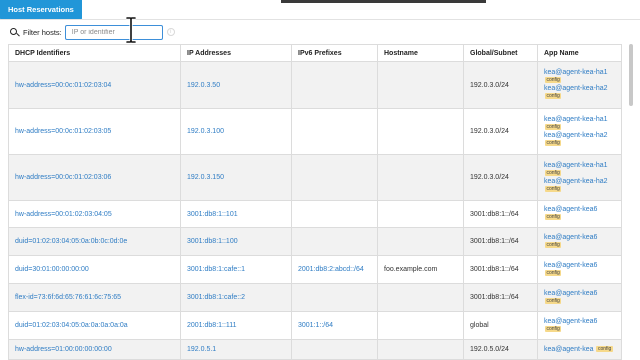 This screenshot has height=360, width=640. I want to click on ipv6-prefix-link: 2001:db8:2:abcd::/64, so click(331, 269).